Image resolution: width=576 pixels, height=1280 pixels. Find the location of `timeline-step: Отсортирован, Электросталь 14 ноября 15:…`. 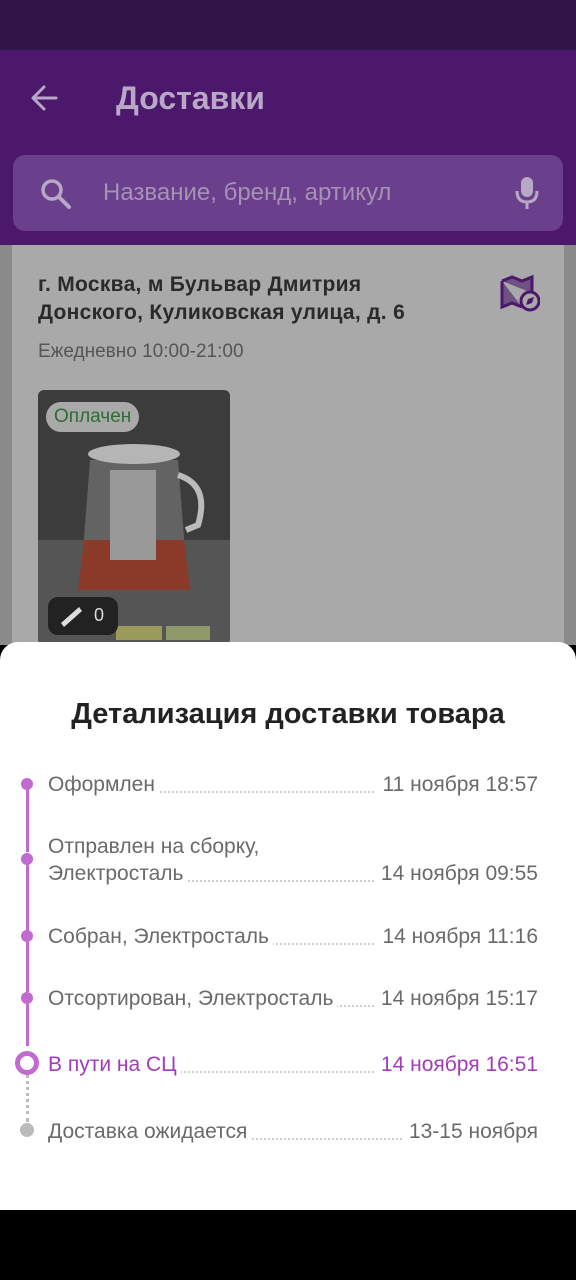

timeline-step: Отсортирован, Электросталь 14 ноября 15:… is located at coordinates (293, 998).